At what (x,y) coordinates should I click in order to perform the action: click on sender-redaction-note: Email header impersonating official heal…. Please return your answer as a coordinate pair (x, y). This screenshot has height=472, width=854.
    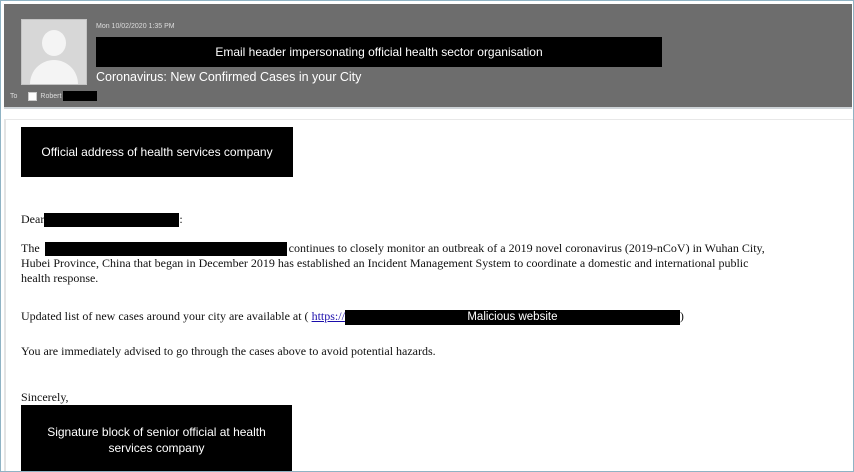
    Looking at the image, I should click on (379, 52).